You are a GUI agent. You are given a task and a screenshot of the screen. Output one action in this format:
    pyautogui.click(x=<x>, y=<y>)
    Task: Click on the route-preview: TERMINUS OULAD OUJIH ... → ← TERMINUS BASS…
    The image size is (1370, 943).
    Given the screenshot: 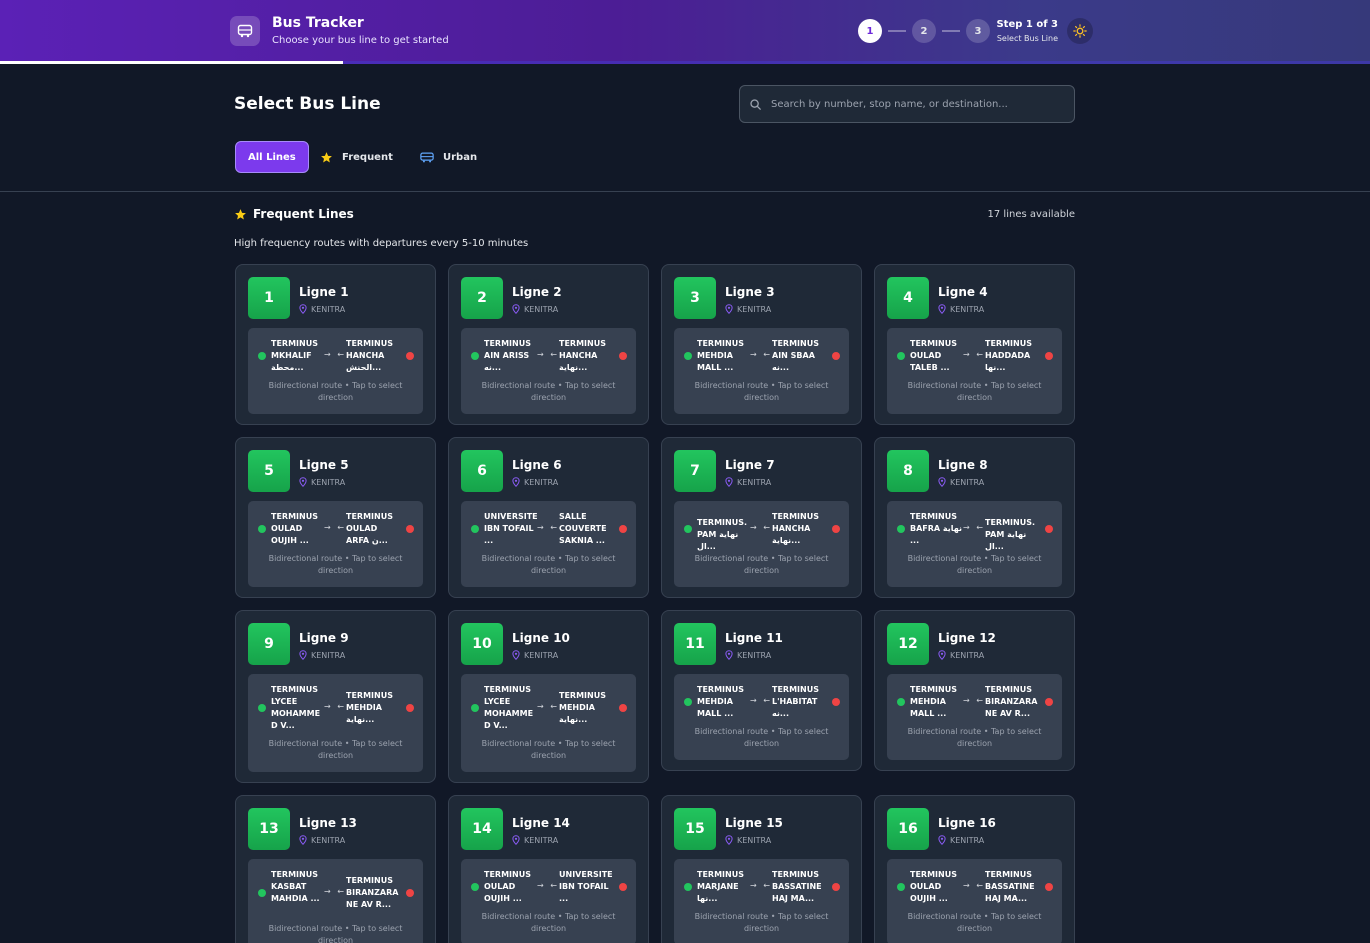 What is the action you would take?
    pyautogui.click(x=974, y=901)
    